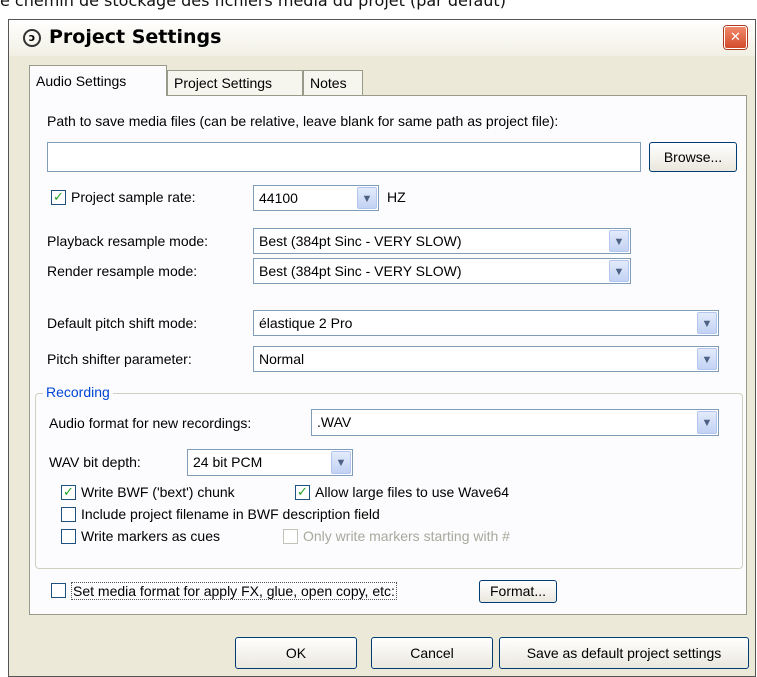 Image resolution: width=757 pixels, height=677 pixels. What do you see at coordinates (68, 536) in the screenshot?
I see `write-markers-checkbox` at bounding box center [68, 536].